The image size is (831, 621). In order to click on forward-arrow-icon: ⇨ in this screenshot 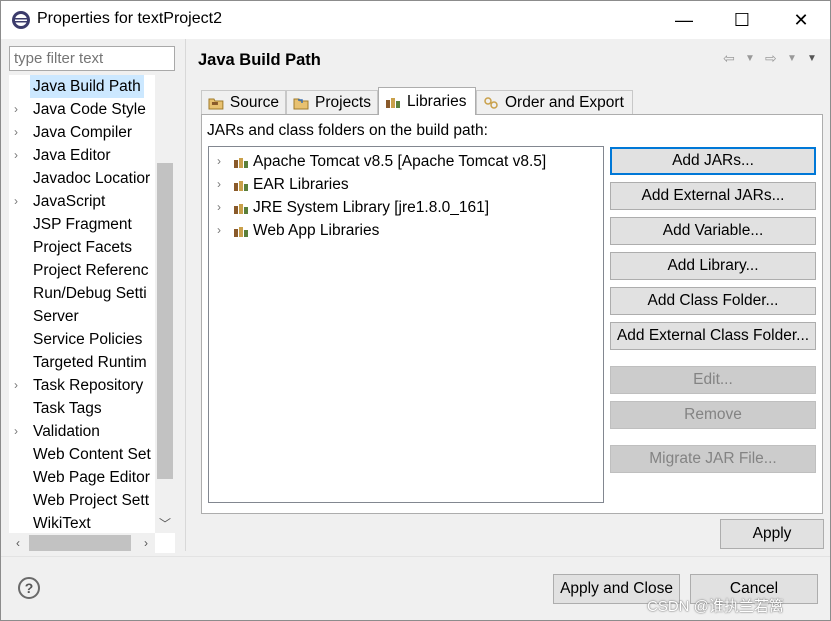, I will do `click(771, 58)`.